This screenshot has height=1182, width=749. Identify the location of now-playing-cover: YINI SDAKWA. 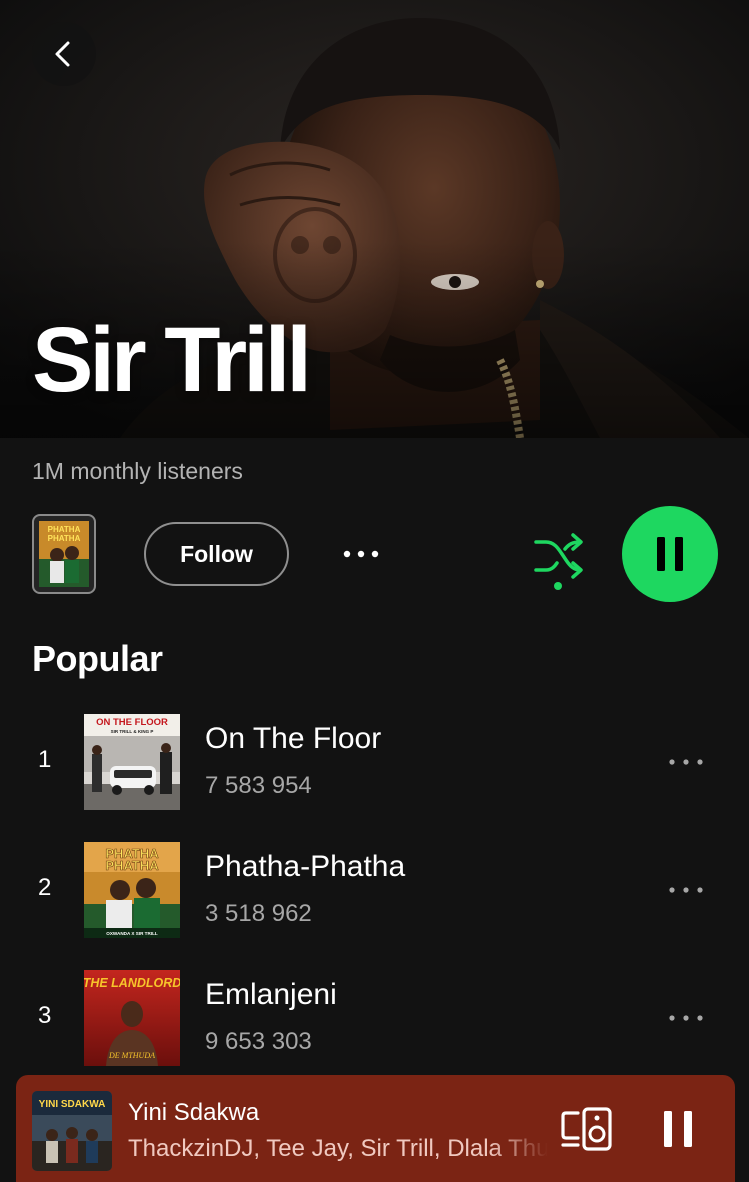
(72, 1131).